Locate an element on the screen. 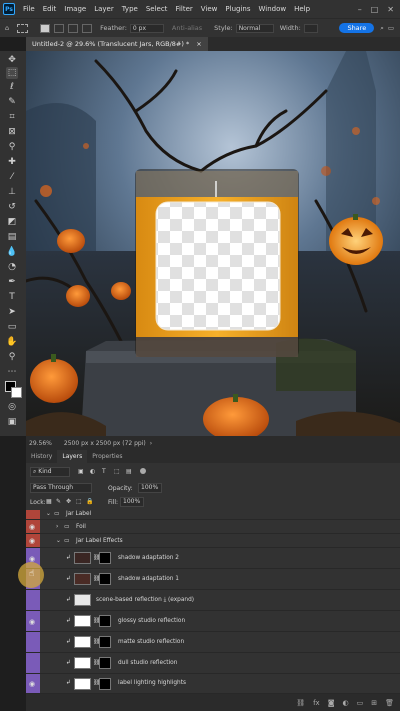 This screenshot has width=400, height=711. layer-row: ↲ ⛓ matte studio reflection is located at coordinates (213, 642).